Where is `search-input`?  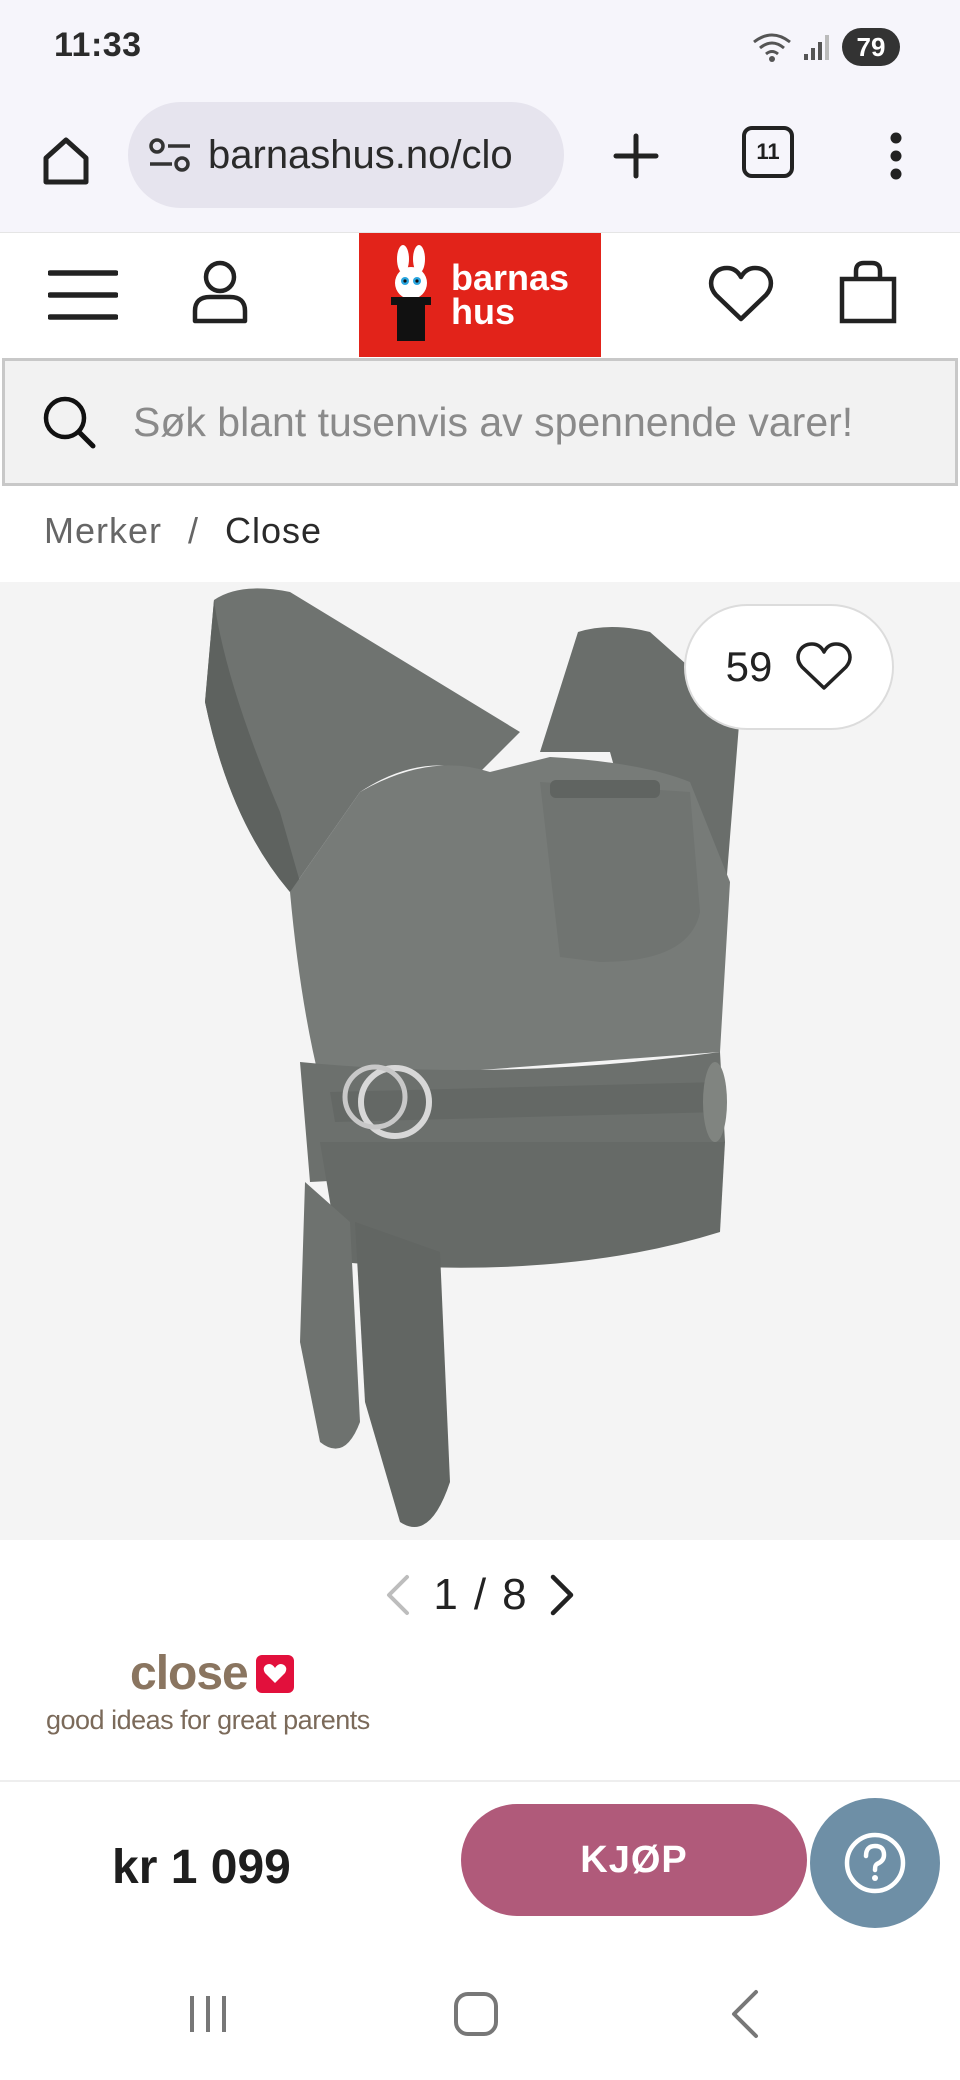 search-input is located at coordinates (543, 422).